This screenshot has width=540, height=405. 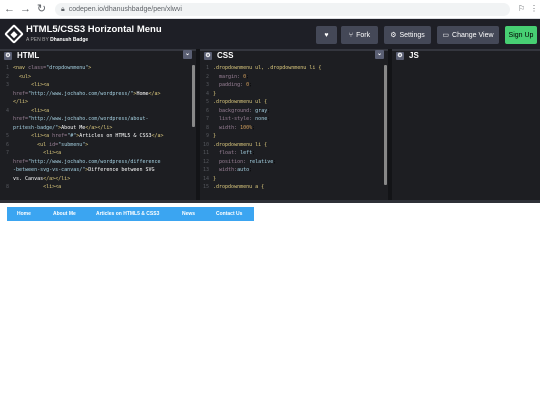 I want to click on code-text: .dropdownmenu li {, so click(x=240, y=144).